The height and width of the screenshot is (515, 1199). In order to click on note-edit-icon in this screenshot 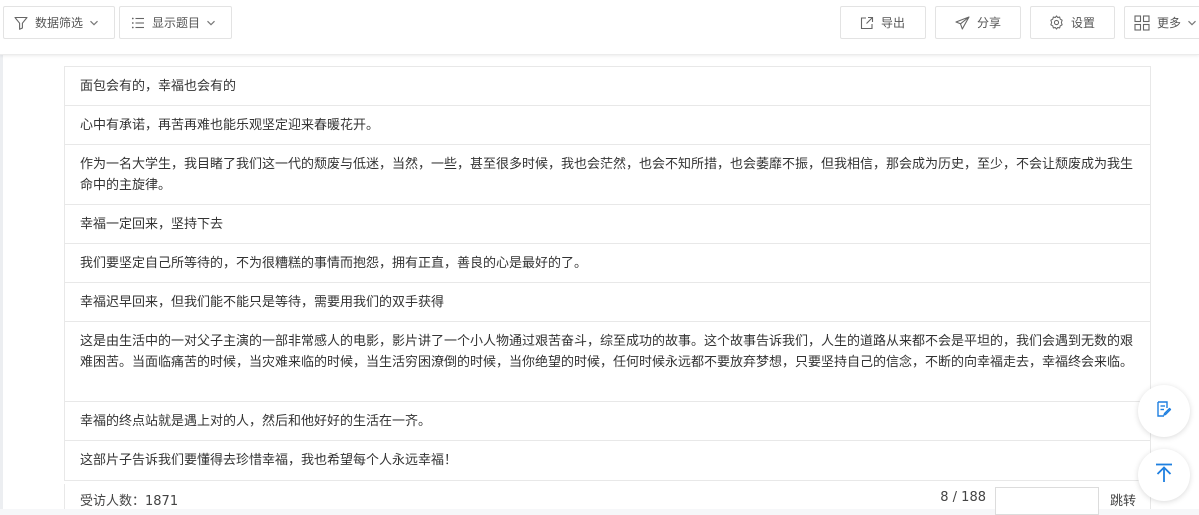, I will do `click(1164, 411)`.